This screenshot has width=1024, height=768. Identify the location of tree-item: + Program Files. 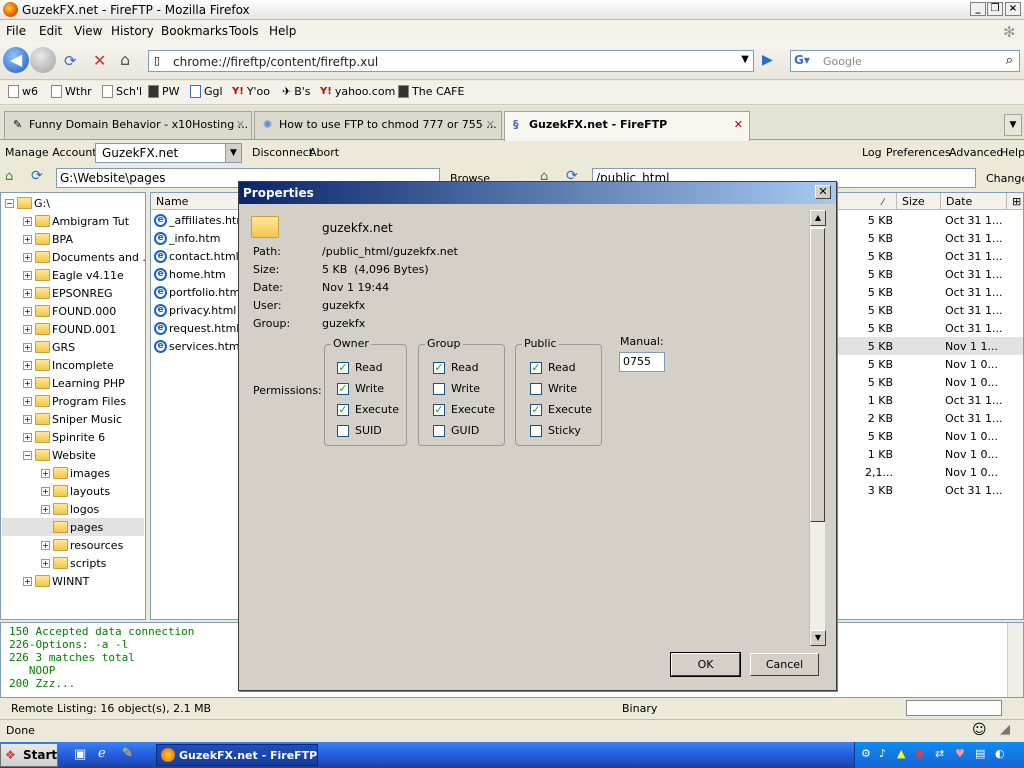
(74, 401).